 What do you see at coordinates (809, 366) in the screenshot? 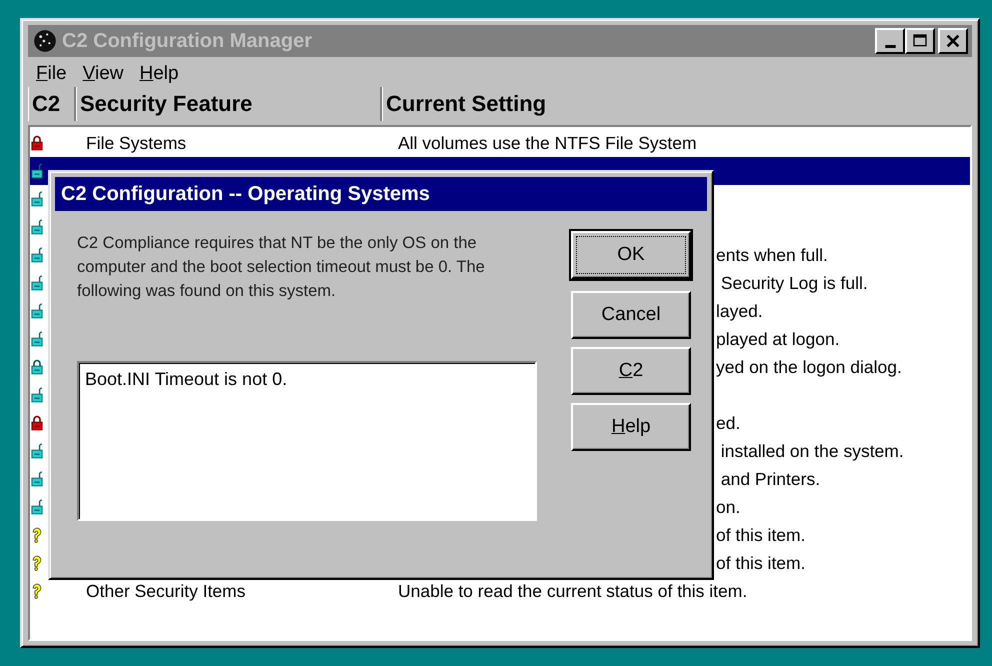
I see `setting-text: yed on the logon dialog.` at bounding box center [809, 366].